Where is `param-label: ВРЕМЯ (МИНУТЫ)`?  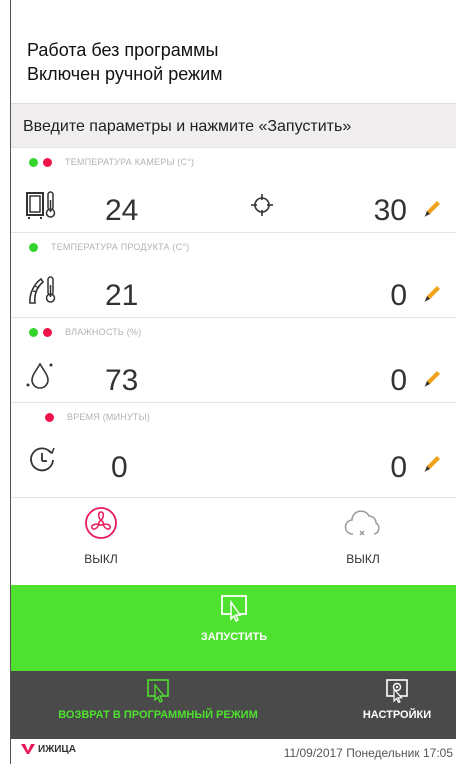
param-label: ВРЕМЯ (МИНУТЫ) is located at coordinates (108, 417).